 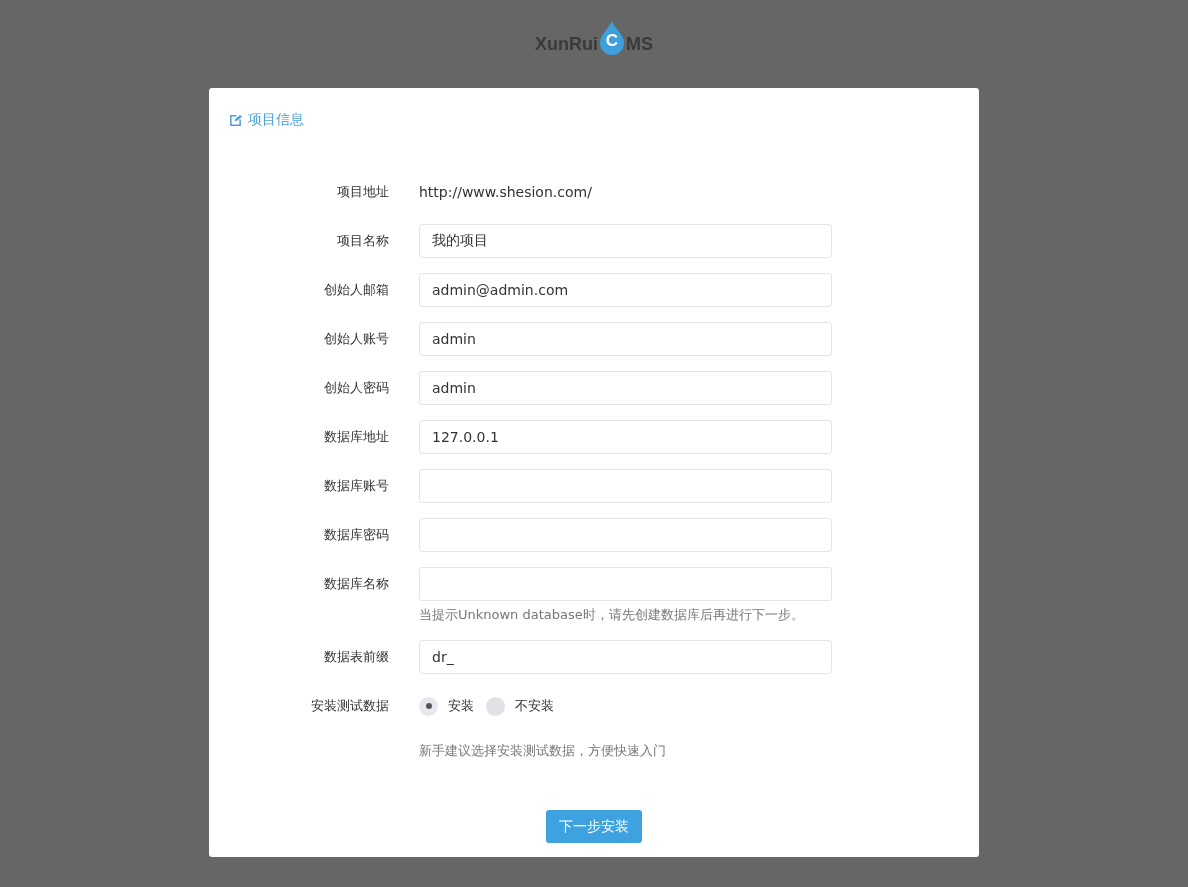 What do you see at coordinates (625, 290) in the screenshot?
I see `input-field: admin@admin.com` at bounding box center [625, 290].